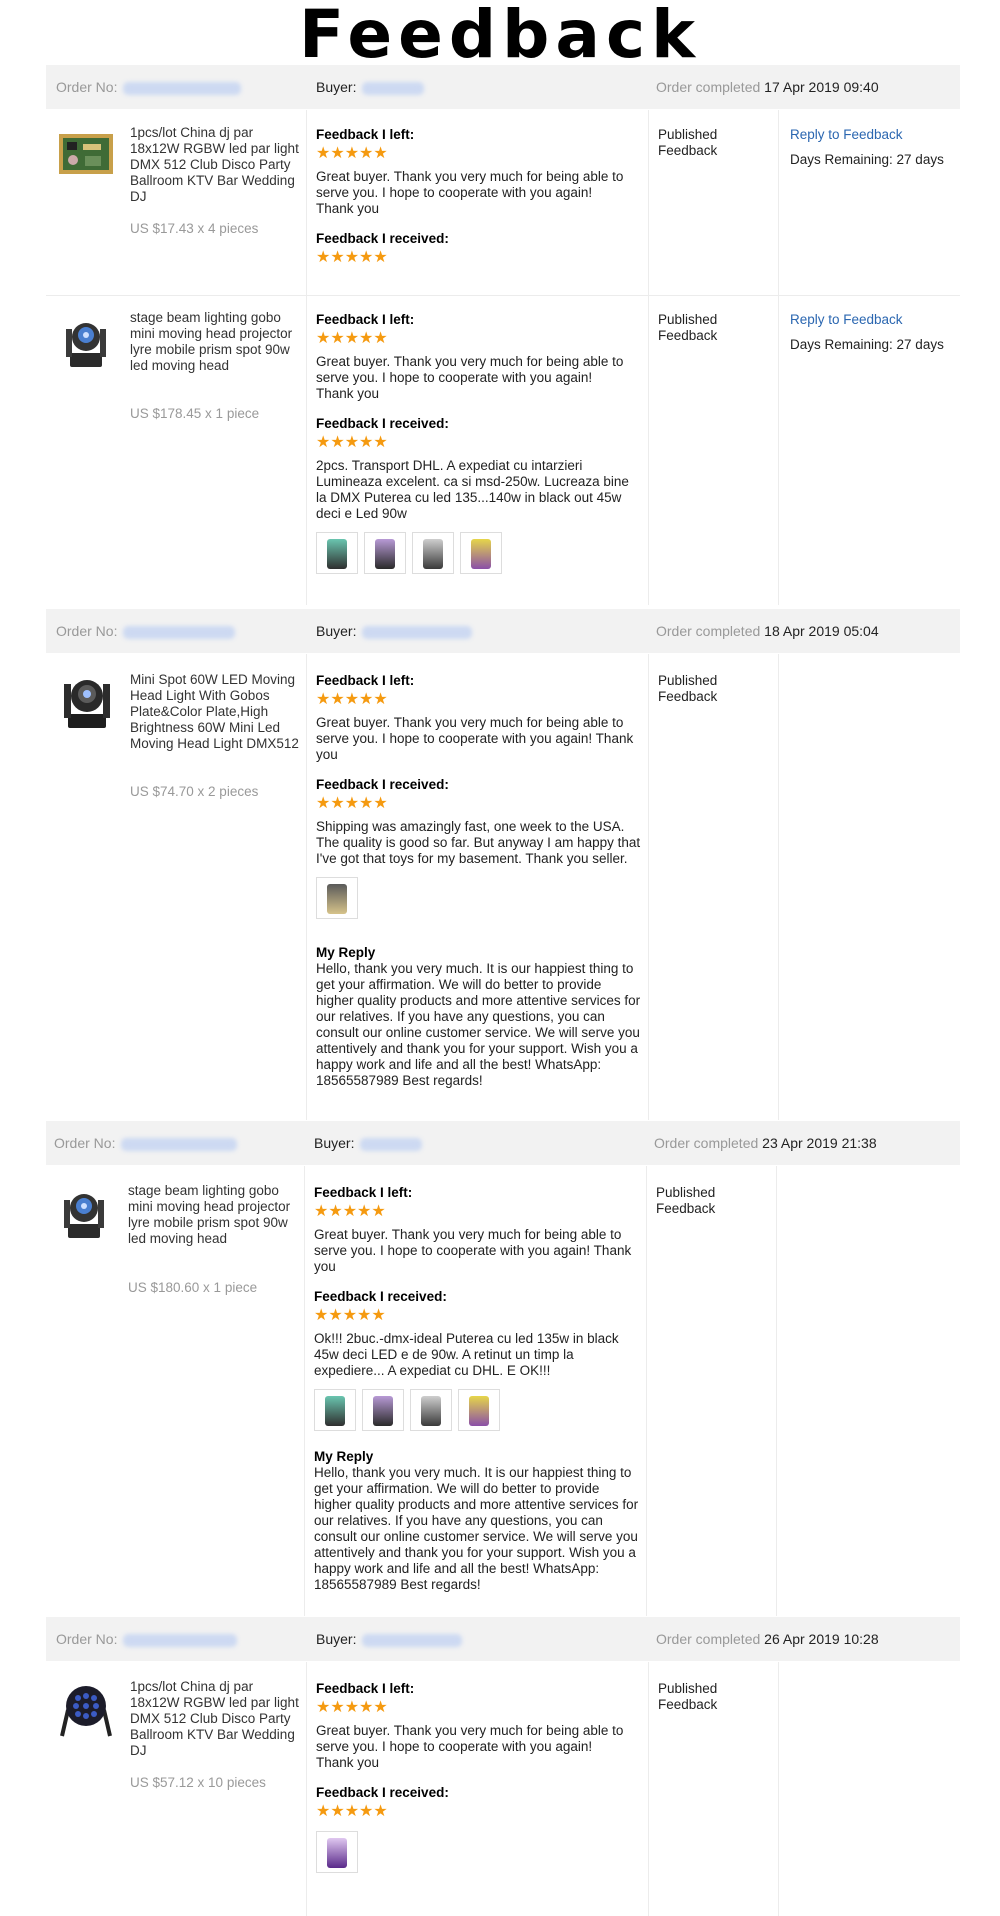  Describe the element at coordinates (500, 36) in the screenshot. I see `page-title: Feedback` at that location.